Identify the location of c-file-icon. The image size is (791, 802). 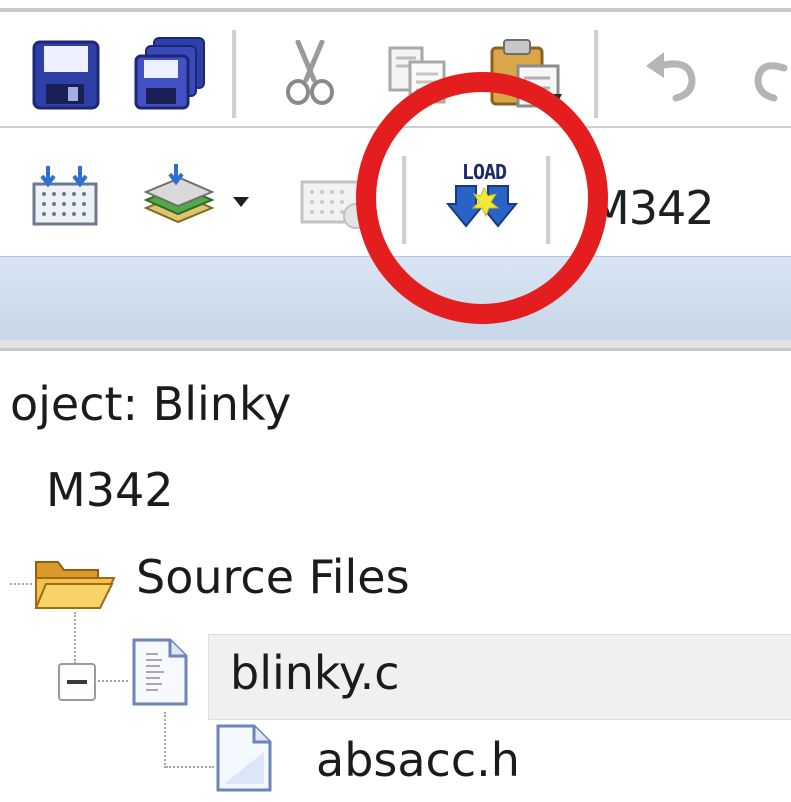
(160, 672).